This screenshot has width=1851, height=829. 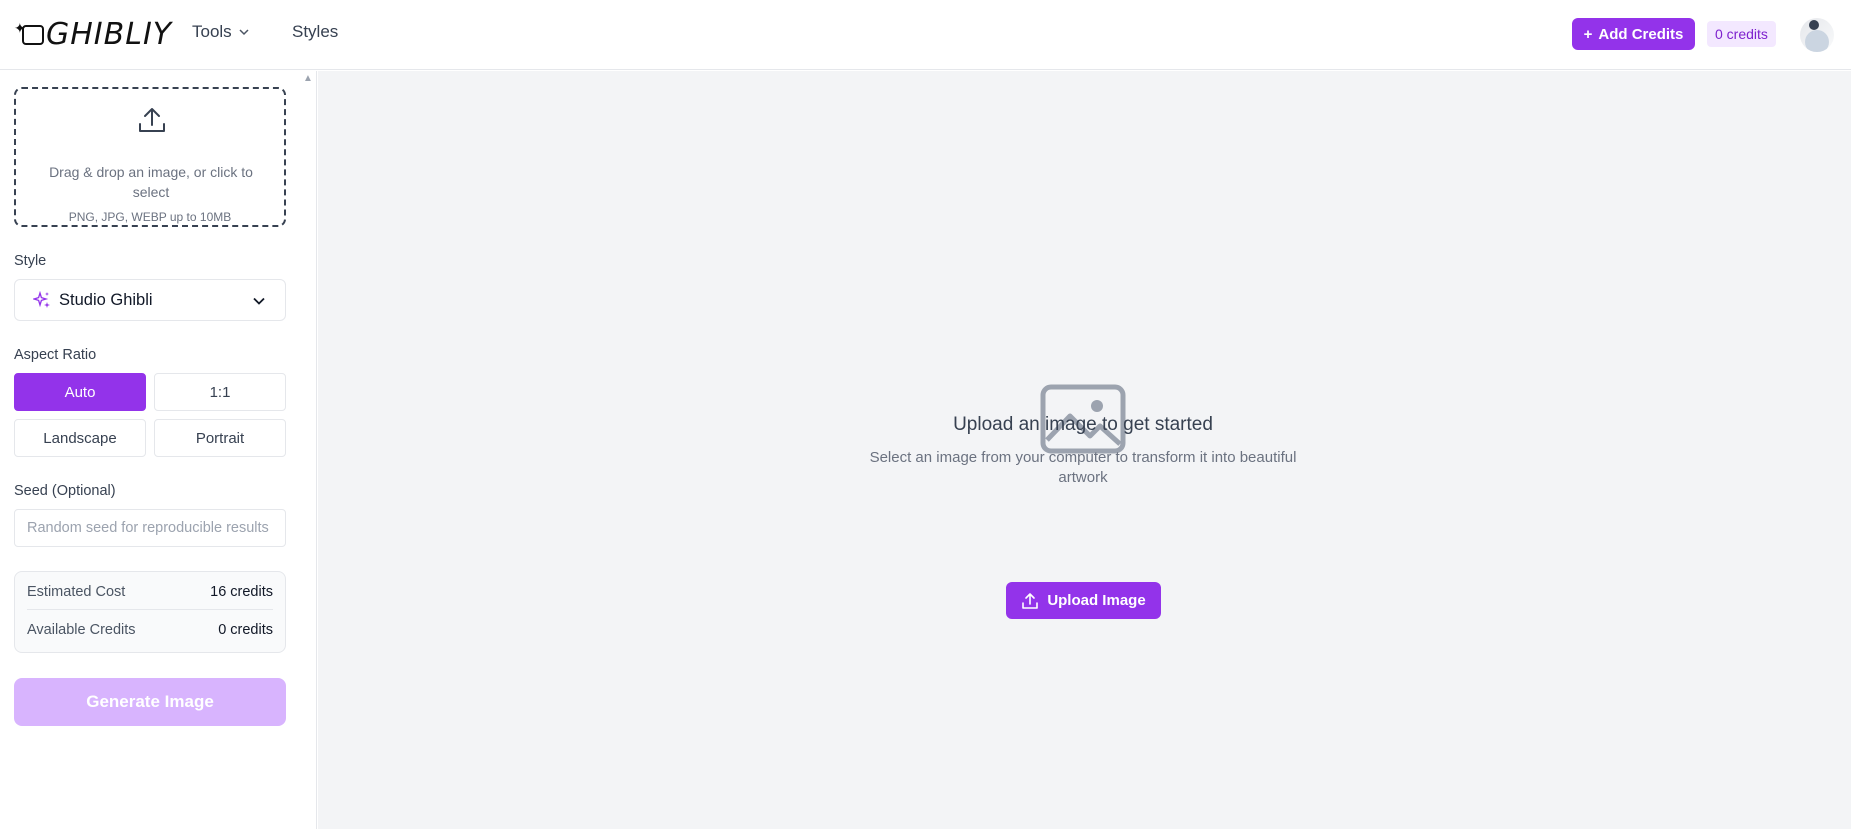 I want to click on sparkles-icon, so click(x=41, y=299).